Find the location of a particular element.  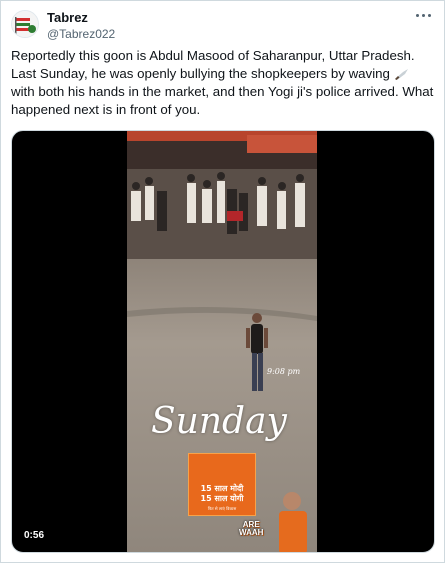

video-duration: 0:56 is located at coordinates (34, 535).